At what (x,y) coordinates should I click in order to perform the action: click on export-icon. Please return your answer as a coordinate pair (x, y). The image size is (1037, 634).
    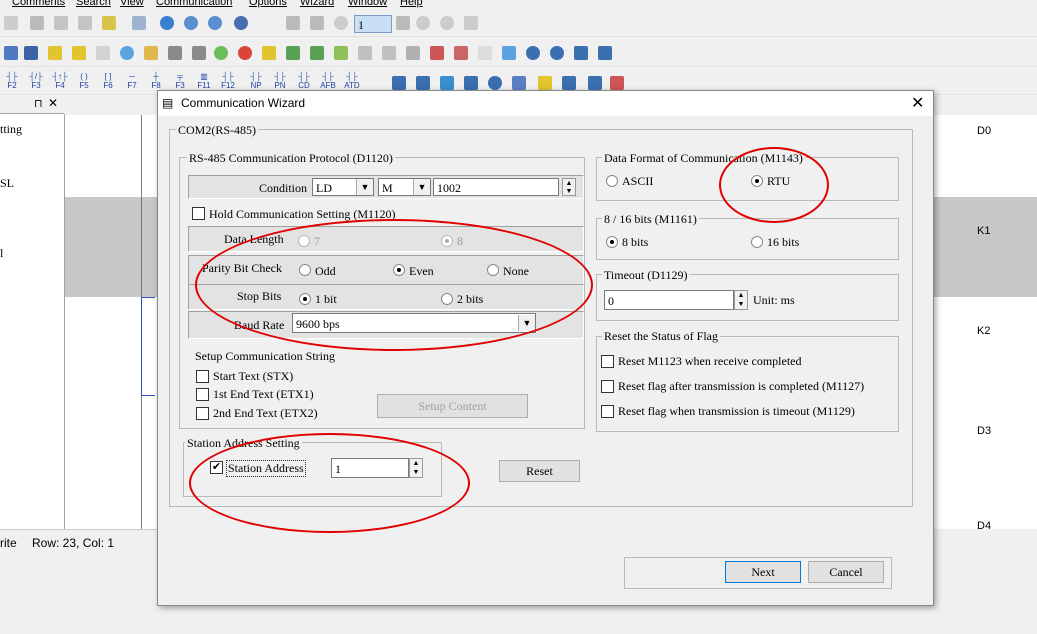
    Looking at the image, I should click on (617, 83).